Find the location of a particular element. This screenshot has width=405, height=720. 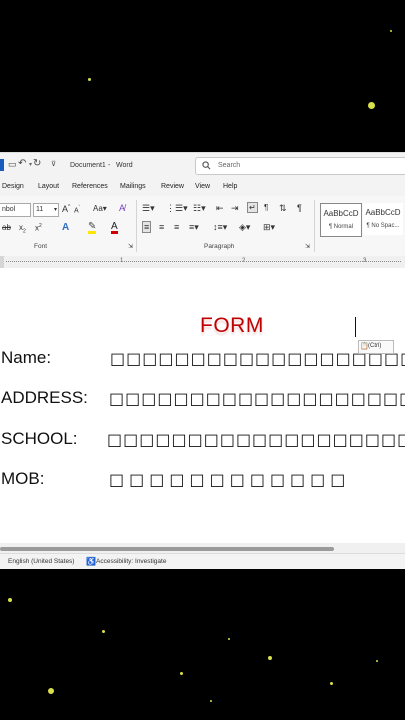

paste-options-label: (Ctrl) is located at coordinates (375, 346).